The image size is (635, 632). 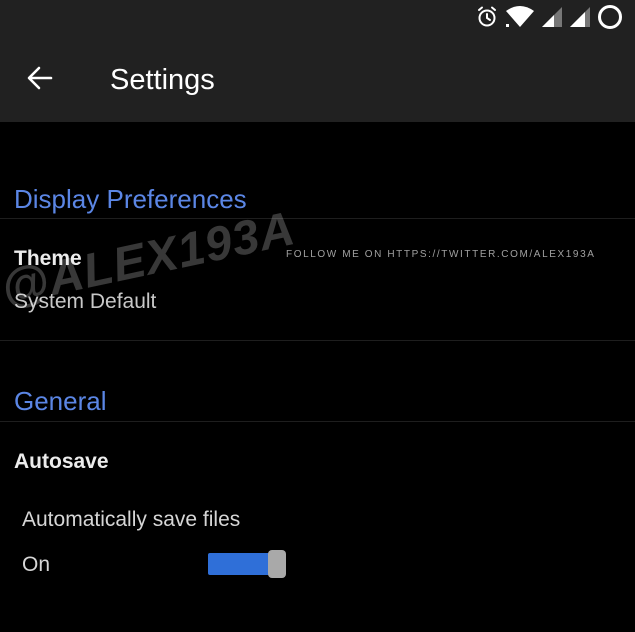 What do you see at coordinates (131, 519) in the screenshot?
I see `autosave-description: Automatically save files` at bounding box center [131, 519].